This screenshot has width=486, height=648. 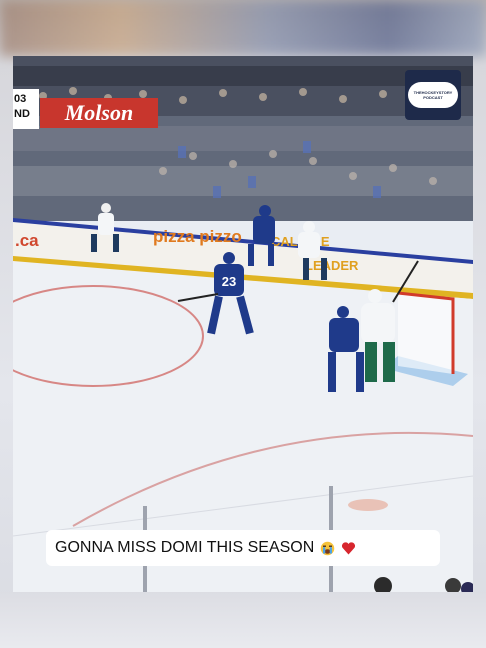 What do you see at coordinates (328, 548) in the screenshot?
I see `loudly-crying-face-icon` at bounding box center [328, 548].